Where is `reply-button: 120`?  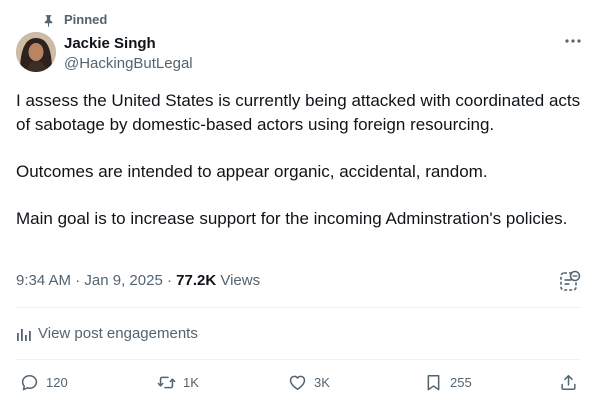 reply-button: 120 is located at coordinates (44, 382).